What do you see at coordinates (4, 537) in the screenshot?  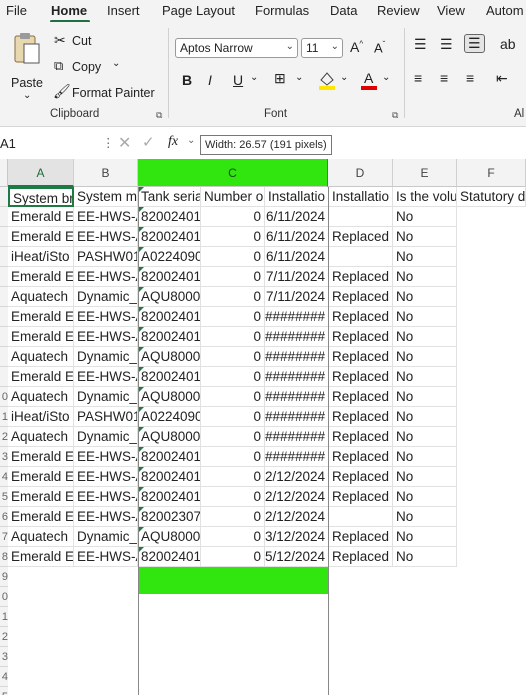 I see `row-header: 7` at bounding box center [4, 537].